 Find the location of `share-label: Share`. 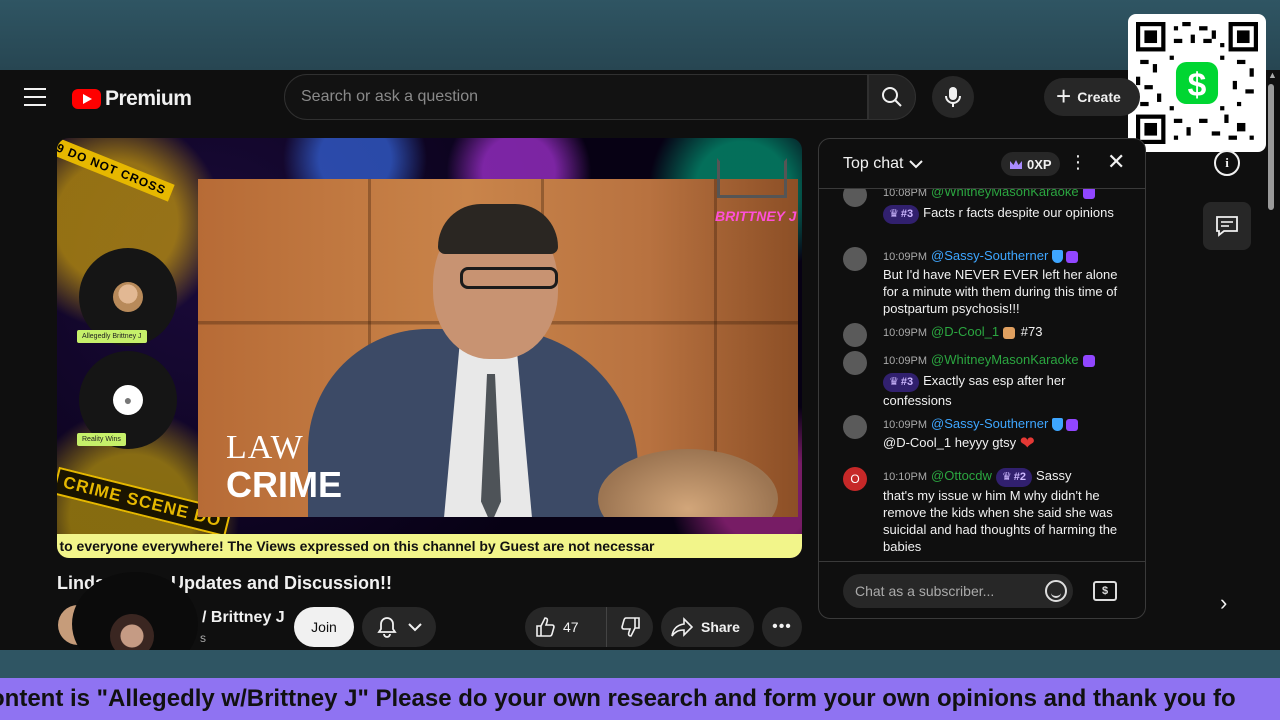

share-label: Share is located at coordinates (720, 627).